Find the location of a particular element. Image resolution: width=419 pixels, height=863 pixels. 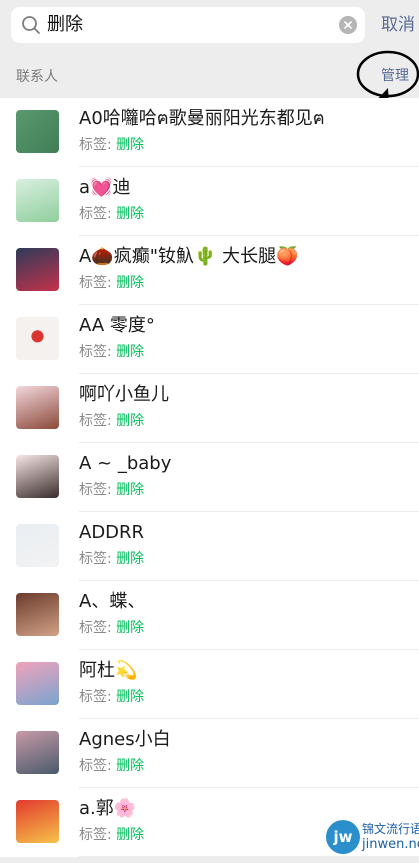

contact-row: A🌰疯癫"钕魞🌵 大长腿🍑 标签: 删除 is located at coordinates (209, 270).